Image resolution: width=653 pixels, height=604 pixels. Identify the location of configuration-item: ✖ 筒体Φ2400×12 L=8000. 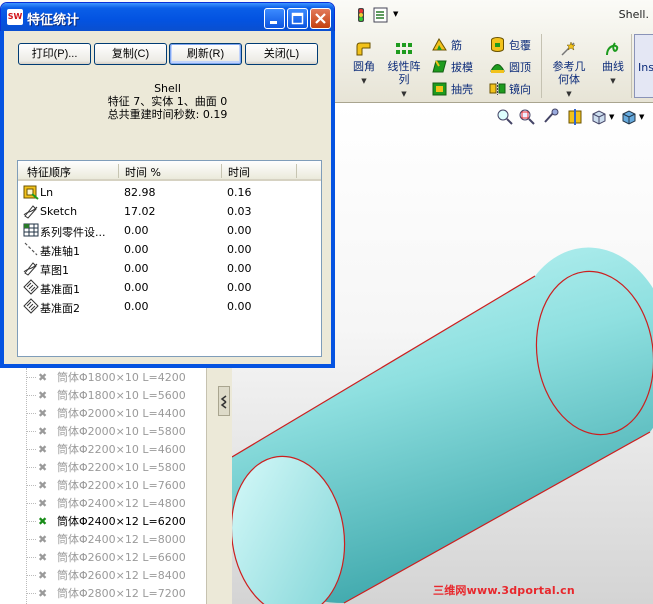
(117, 539).